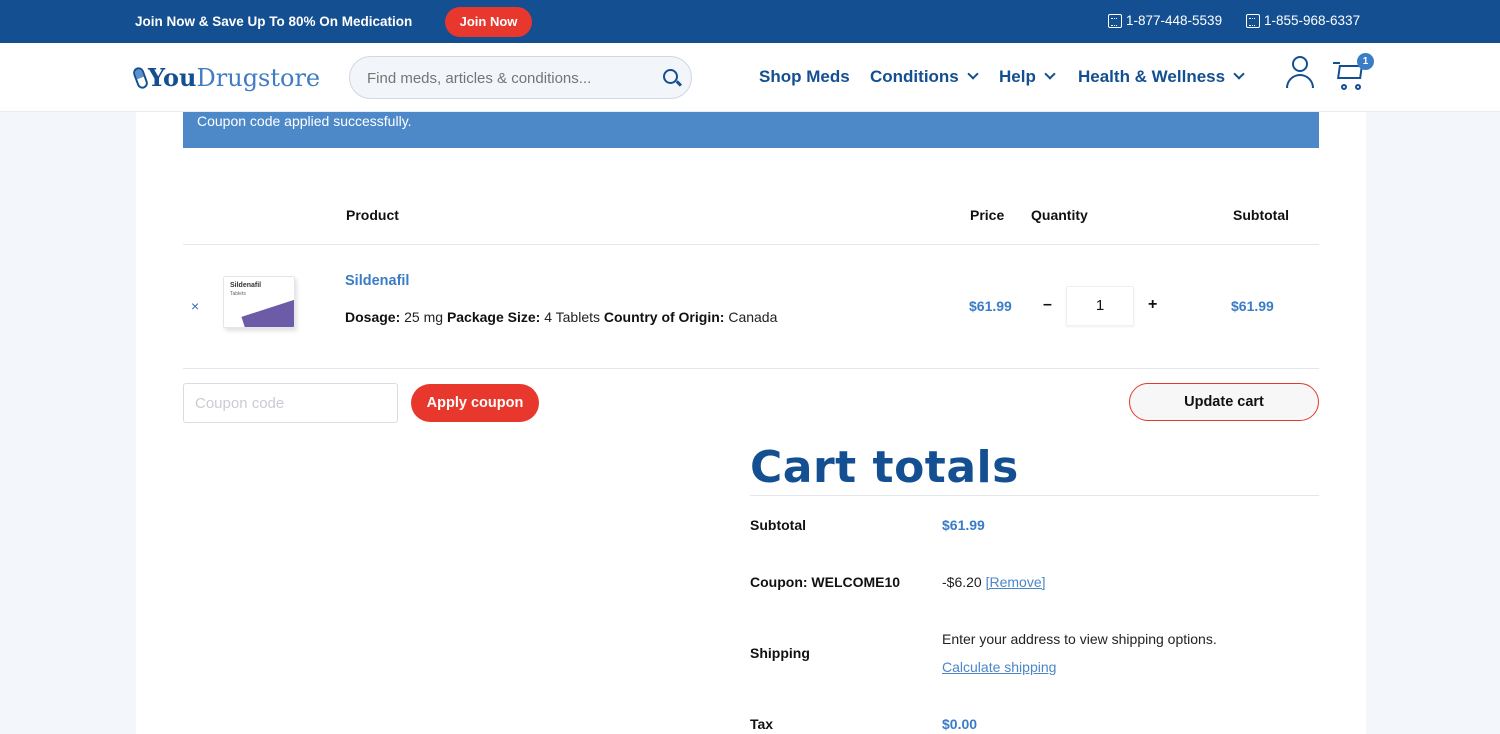  I want to click on totals-subtotal-label: Subtotal, so click(778, 525).